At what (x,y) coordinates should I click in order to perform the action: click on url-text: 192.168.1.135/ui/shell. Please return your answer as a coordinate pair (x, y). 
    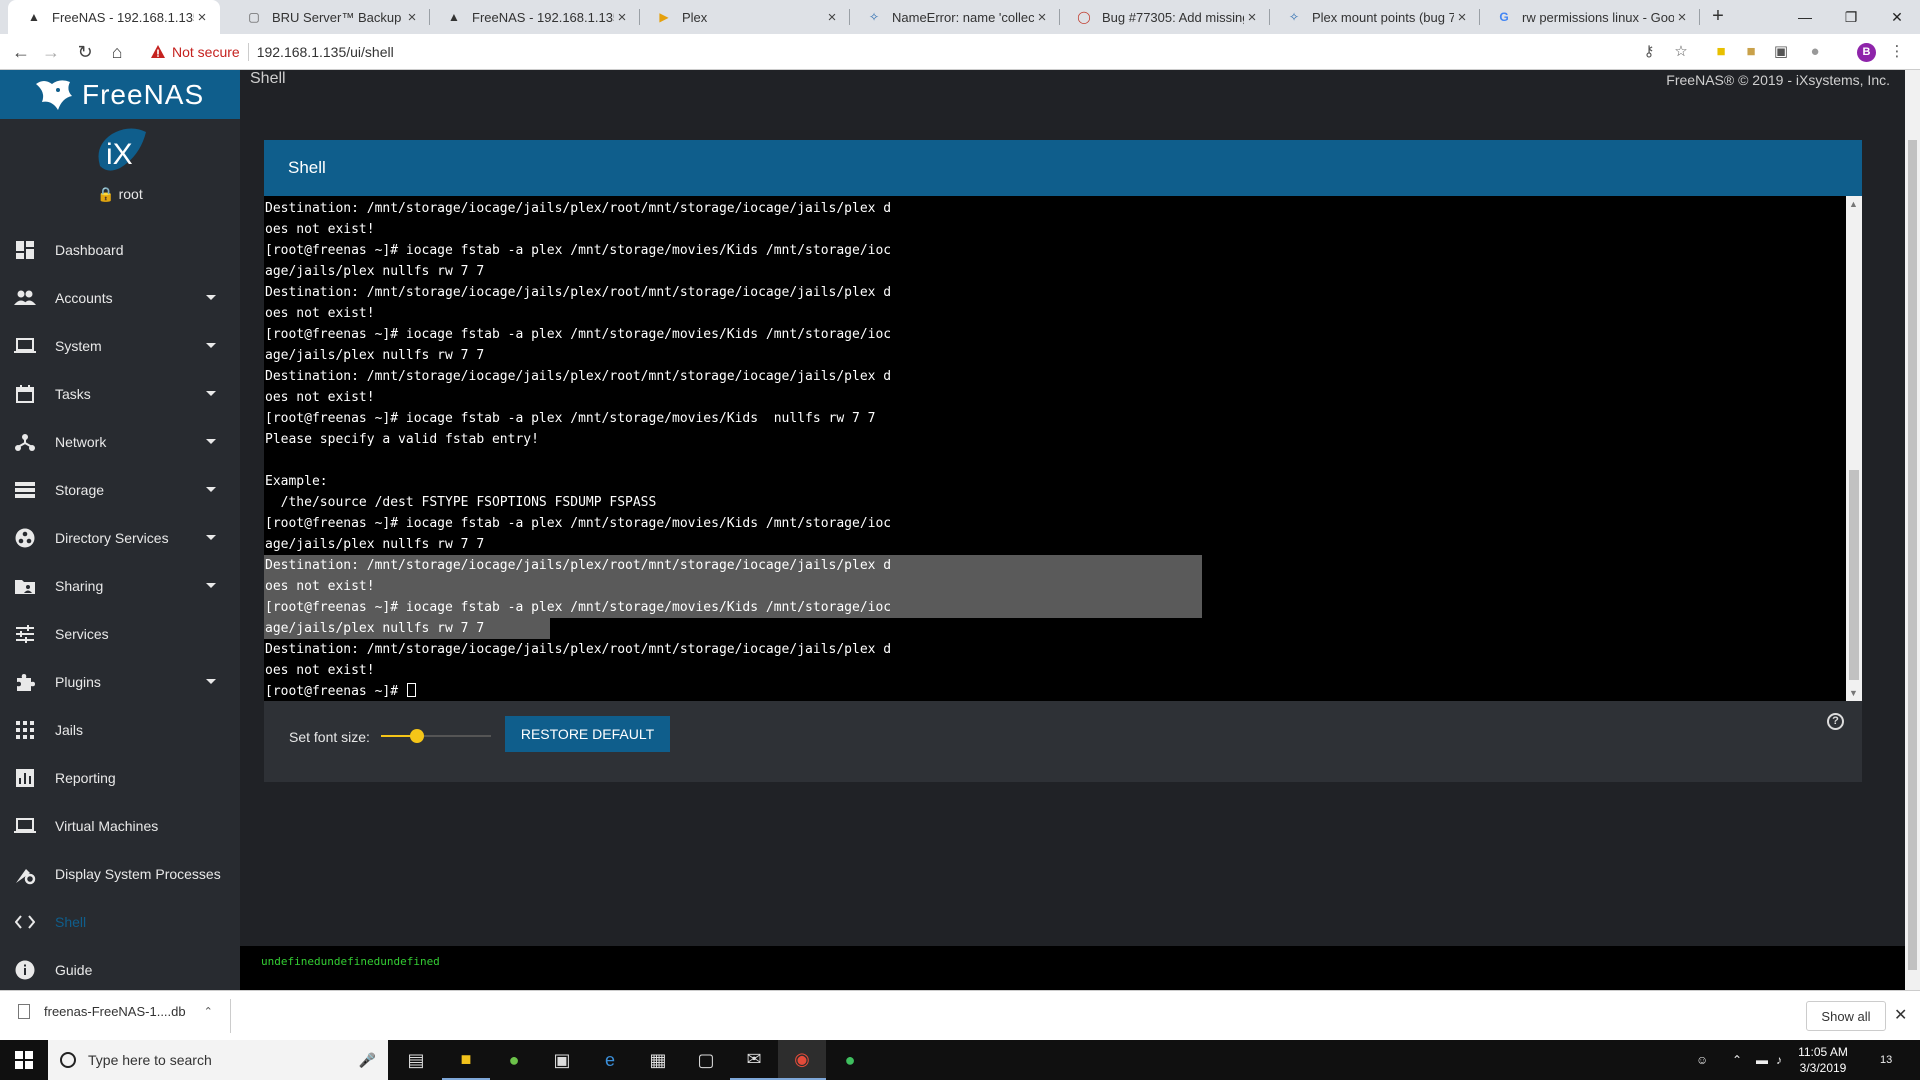
    Looking at the image, I should click on (325, 52).